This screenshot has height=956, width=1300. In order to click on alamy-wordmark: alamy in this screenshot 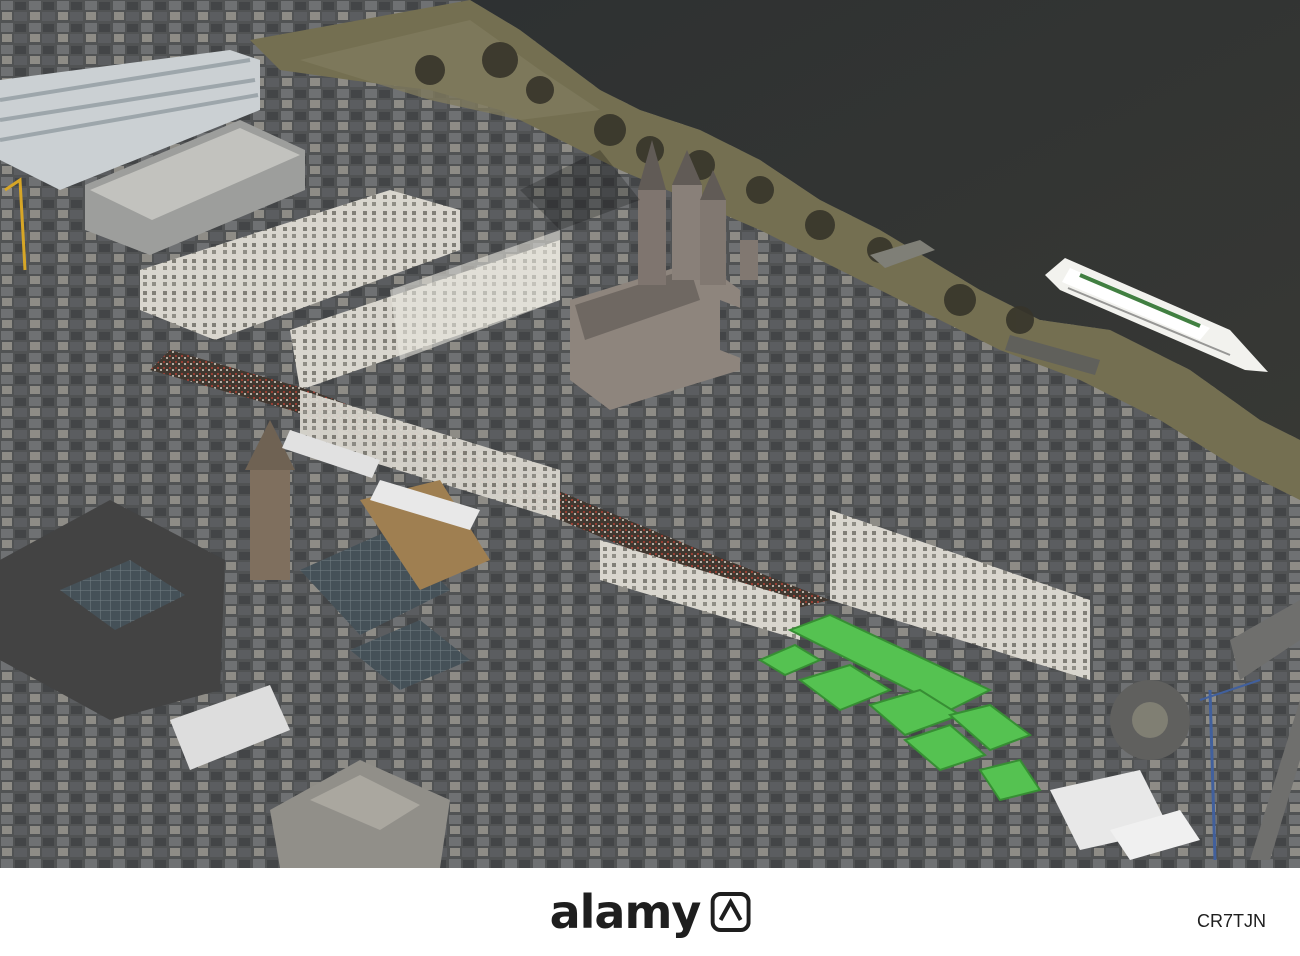, I will do `click(625, 912)`.